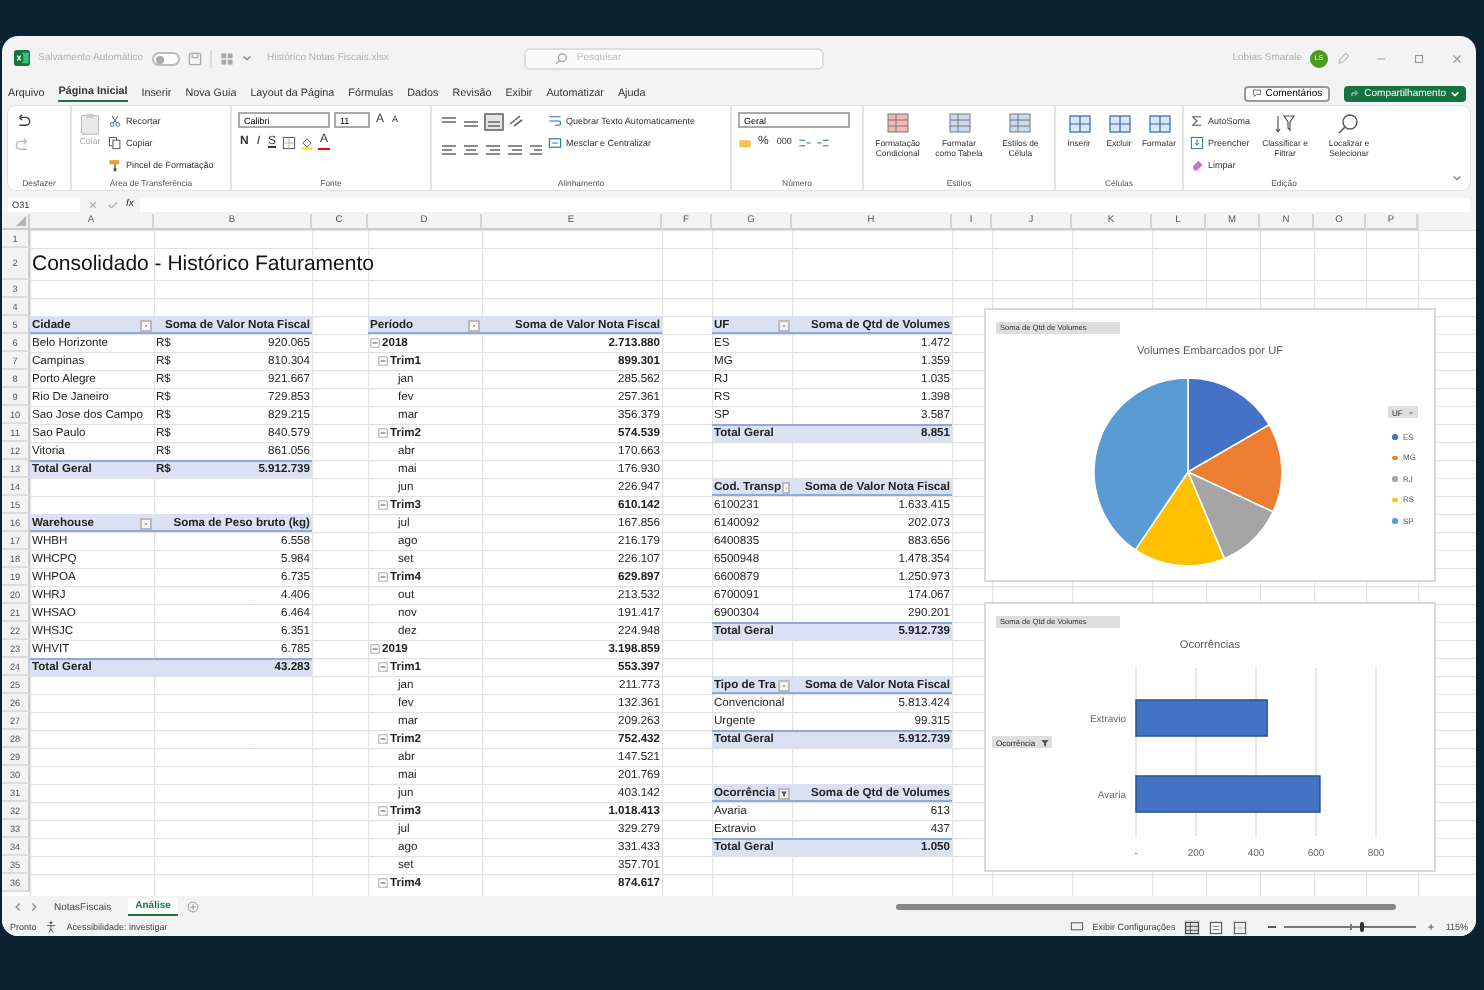 This screenshot has height=990, width=1484. What do you see at coordinates (113, 204) in the screenshot?
I see `check-icon` at bounding box center [113, 204].